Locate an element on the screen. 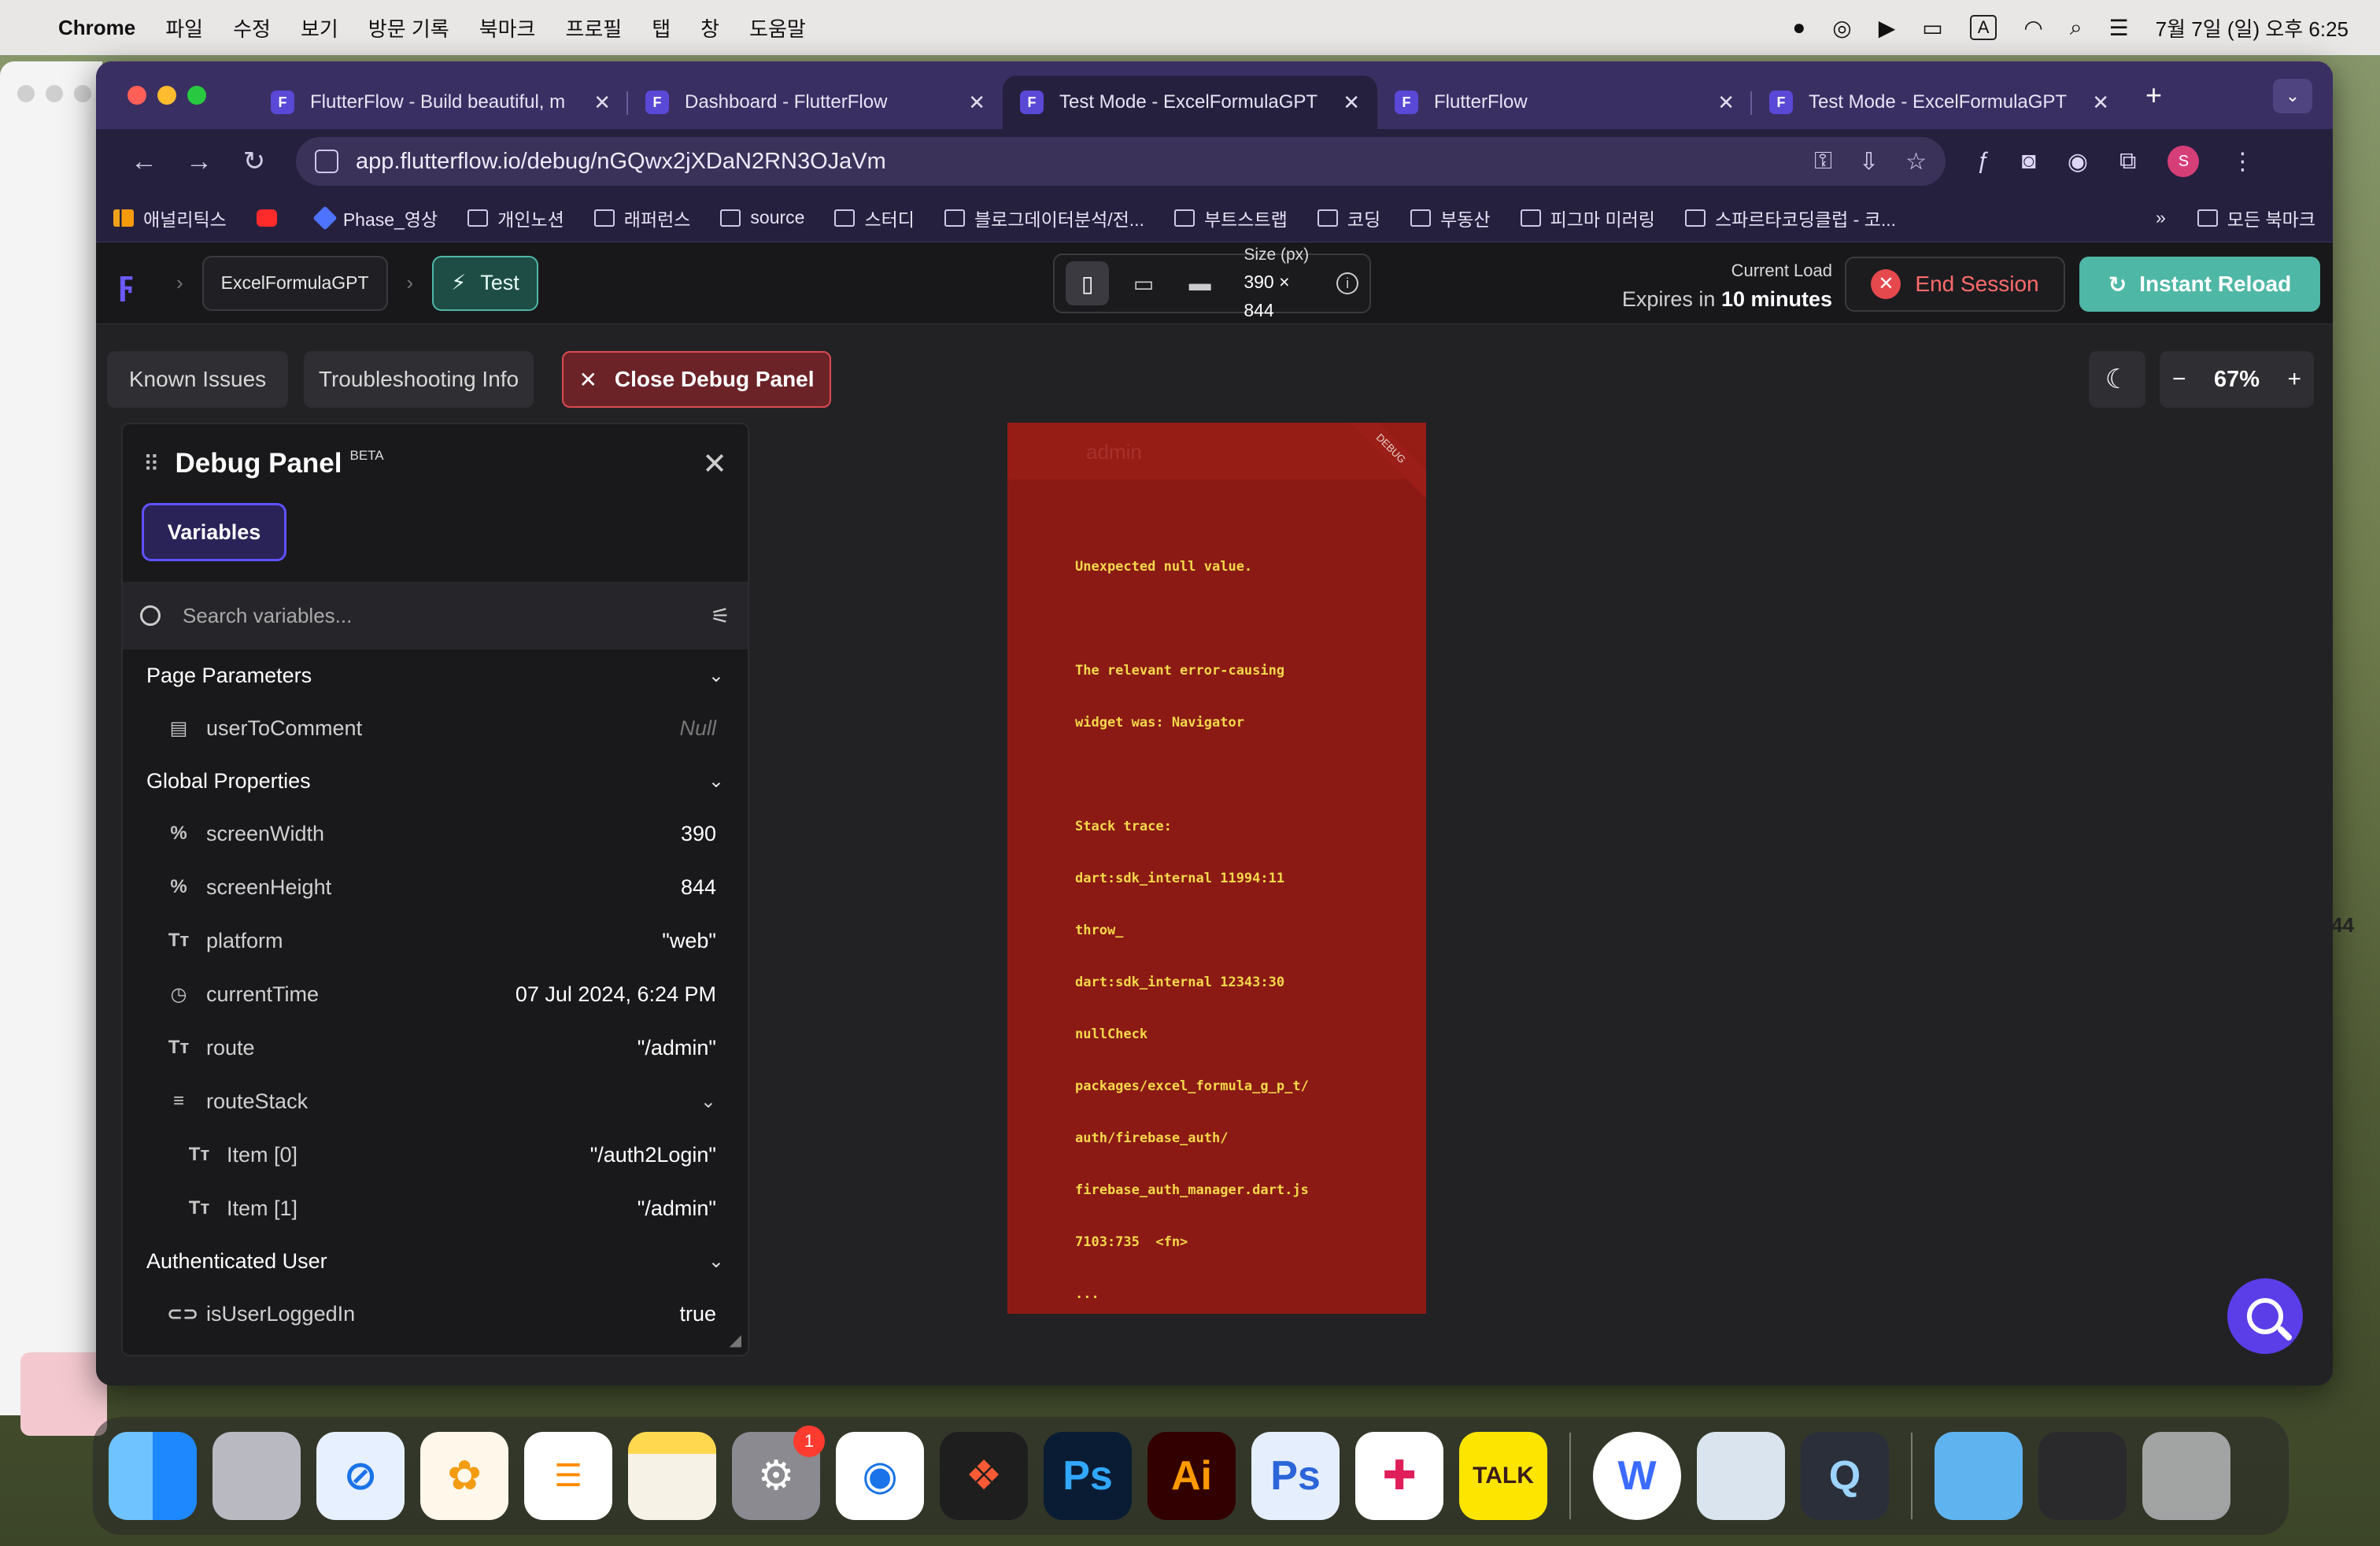  new-tab-button: + is located at coordinates (2153, 96).